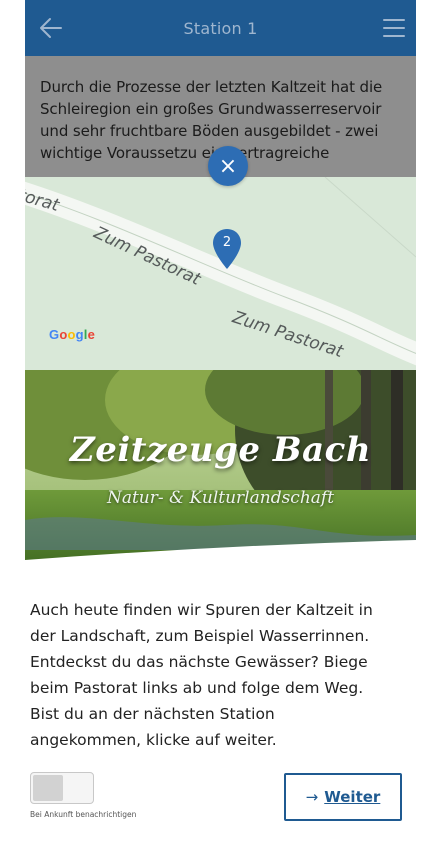 This screenshot has height=844, width=427. I want to click on next-button-label: Weiter, so click(352, 797).